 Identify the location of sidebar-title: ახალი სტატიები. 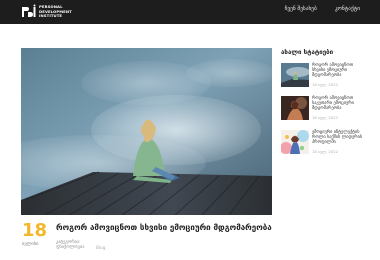
(307, 52).